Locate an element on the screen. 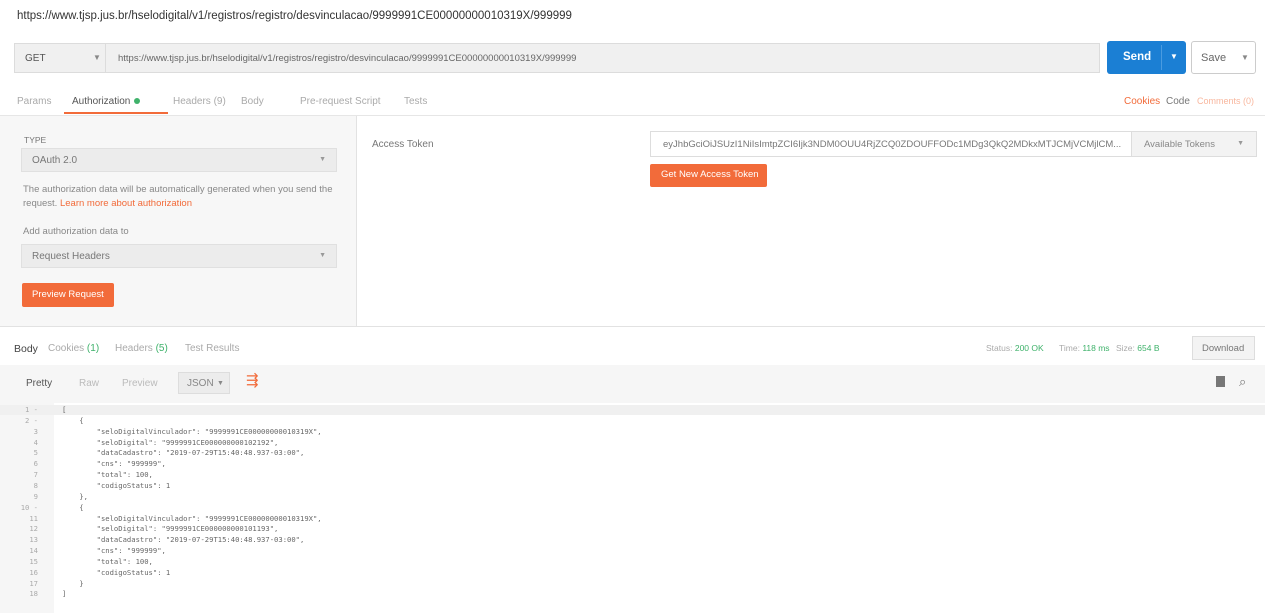 The height and width of the screenshot is (613, 1265). status-readout: Status: 200 OK is located at coordinates (1015, 348).